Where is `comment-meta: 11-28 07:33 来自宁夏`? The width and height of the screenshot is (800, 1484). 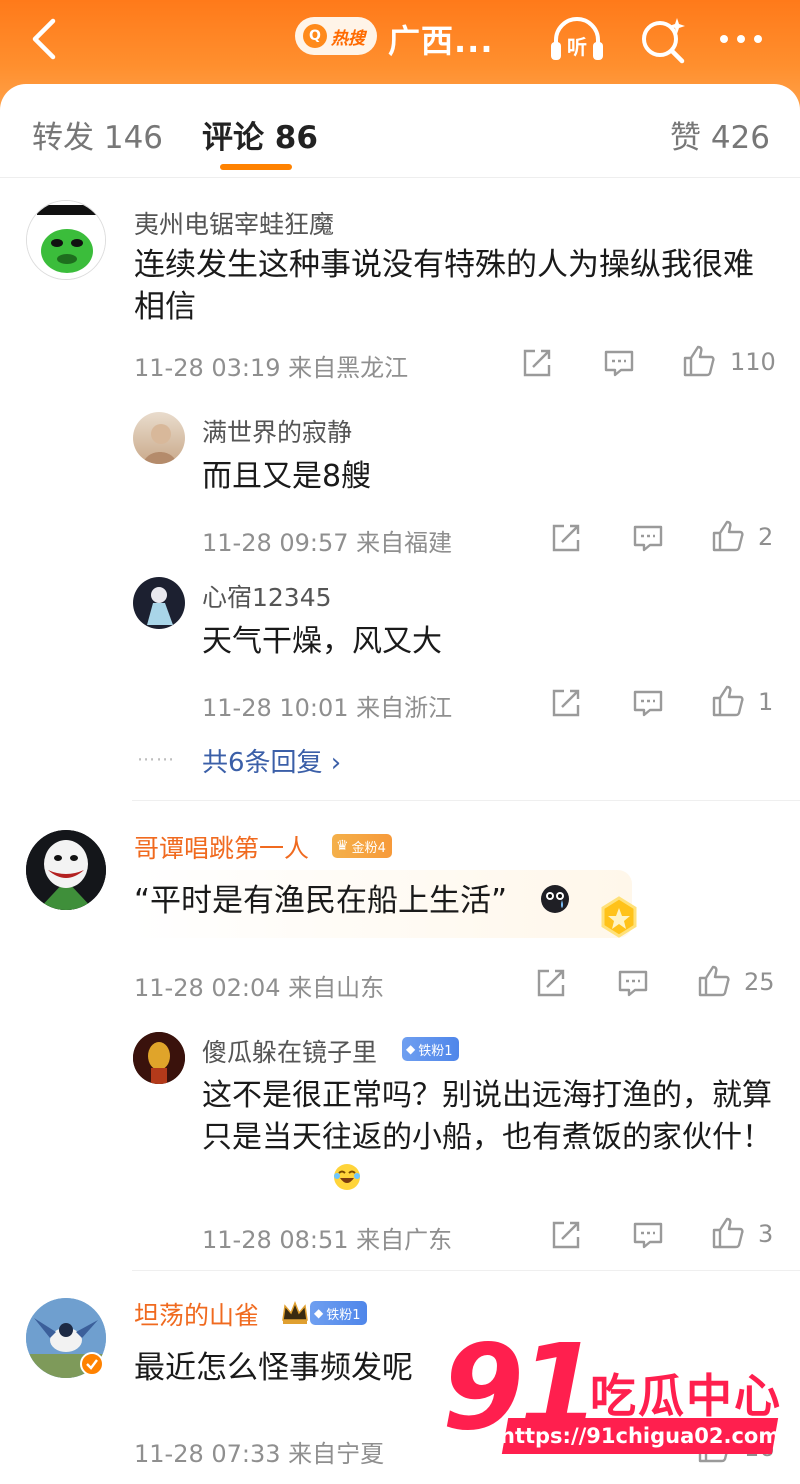
comment-meta: 11-28 07:33 来自宁夏 is located at coordinates (259, 1454).